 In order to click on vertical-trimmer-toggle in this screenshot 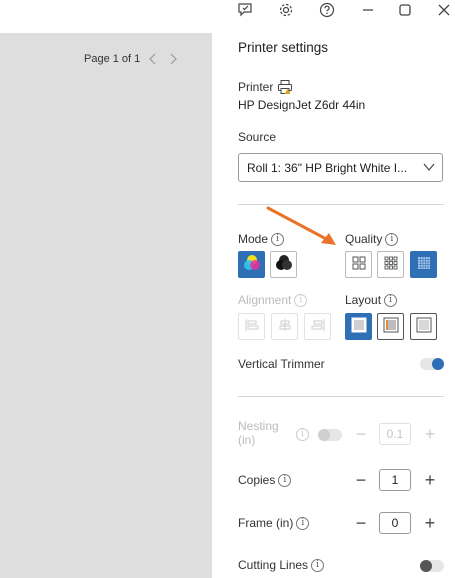, I will do `click(432, 364)`.